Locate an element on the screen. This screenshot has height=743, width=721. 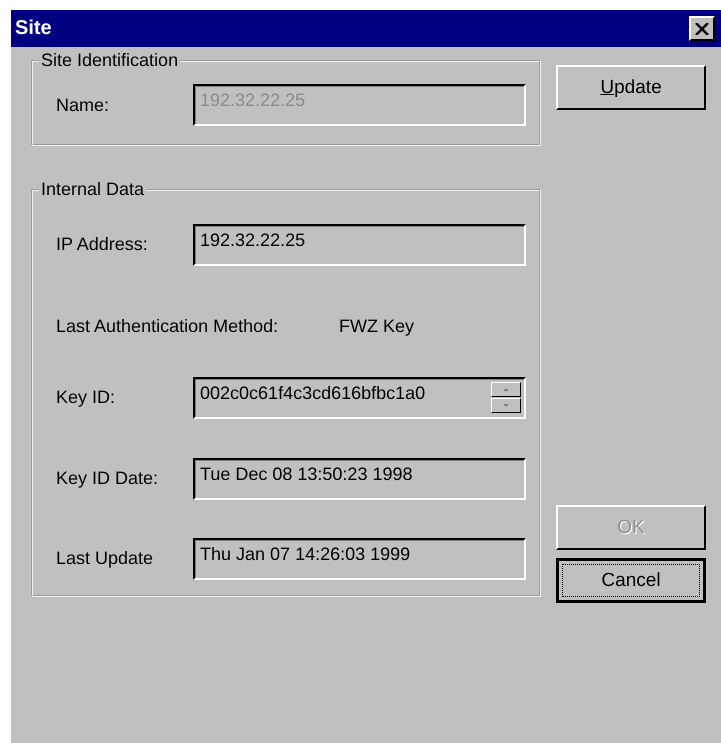
field-label: Key ID Date: is located at coordinates (108, 478).